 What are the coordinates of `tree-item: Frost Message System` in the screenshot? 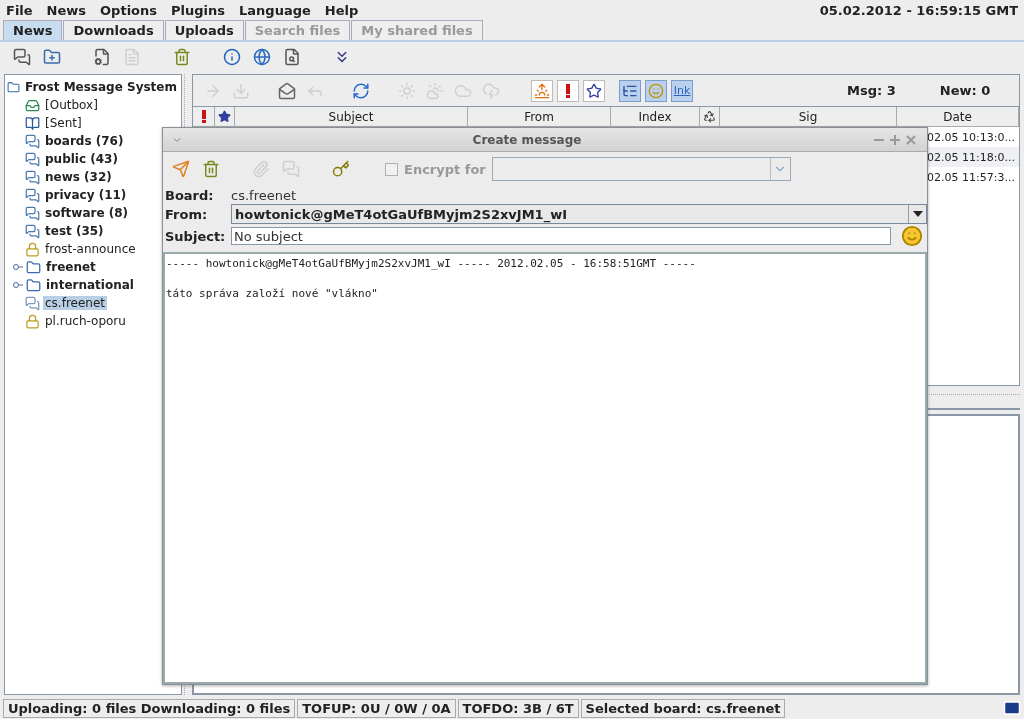 It's located at (101, 87).